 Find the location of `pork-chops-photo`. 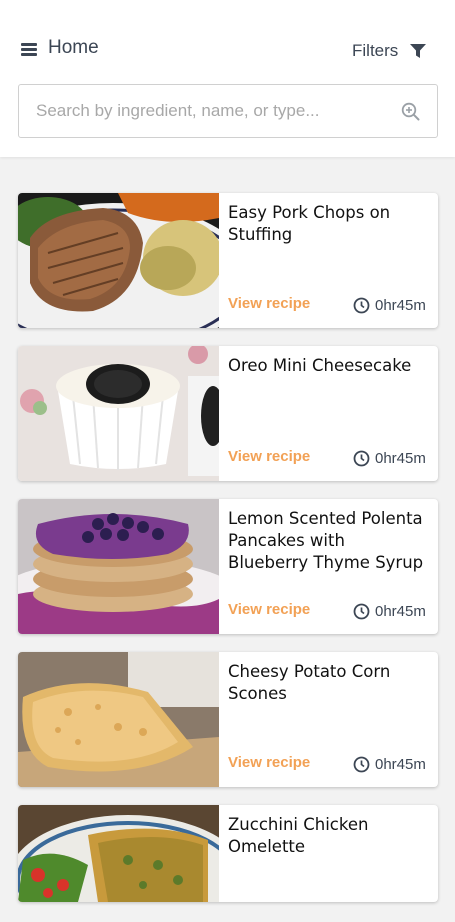

pork-chops-photo is located at coordinates (118, 260).